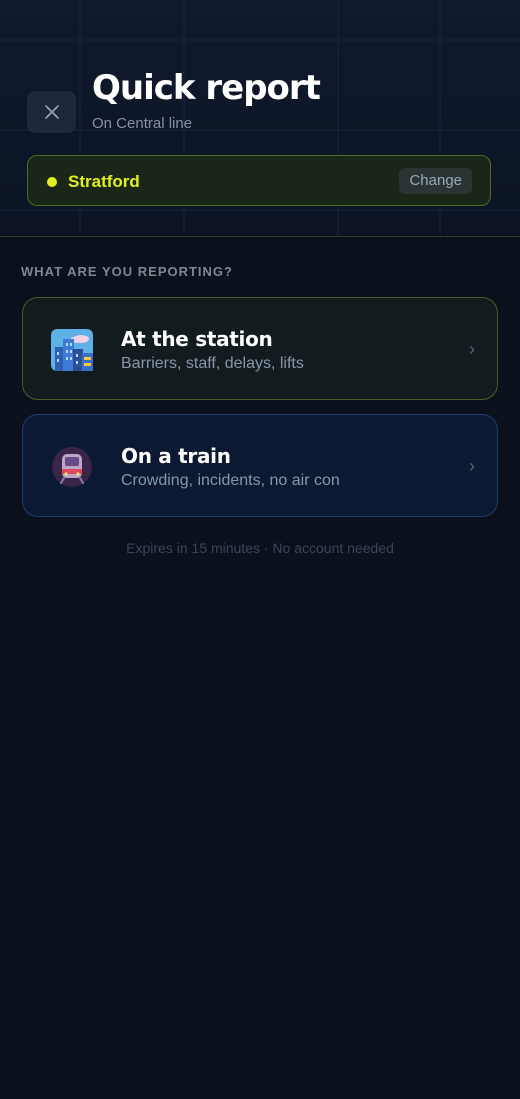 This screenshot has height=1099, width=520. What do you see at coordinates (259, 180) in the screenshot?
I see `selected-station: Stratford Change` at bounding box center [259, 180].